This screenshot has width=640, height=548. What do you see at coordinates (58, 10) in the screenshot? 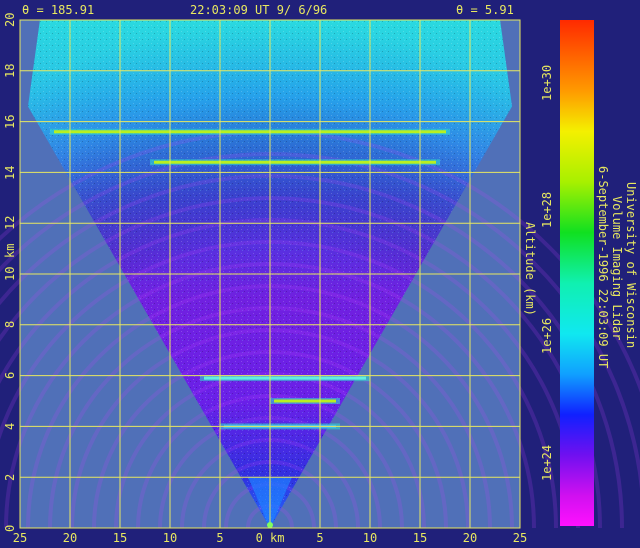
I see `theta-left-label: θ = 185.91` at bounding box center [58, 10].